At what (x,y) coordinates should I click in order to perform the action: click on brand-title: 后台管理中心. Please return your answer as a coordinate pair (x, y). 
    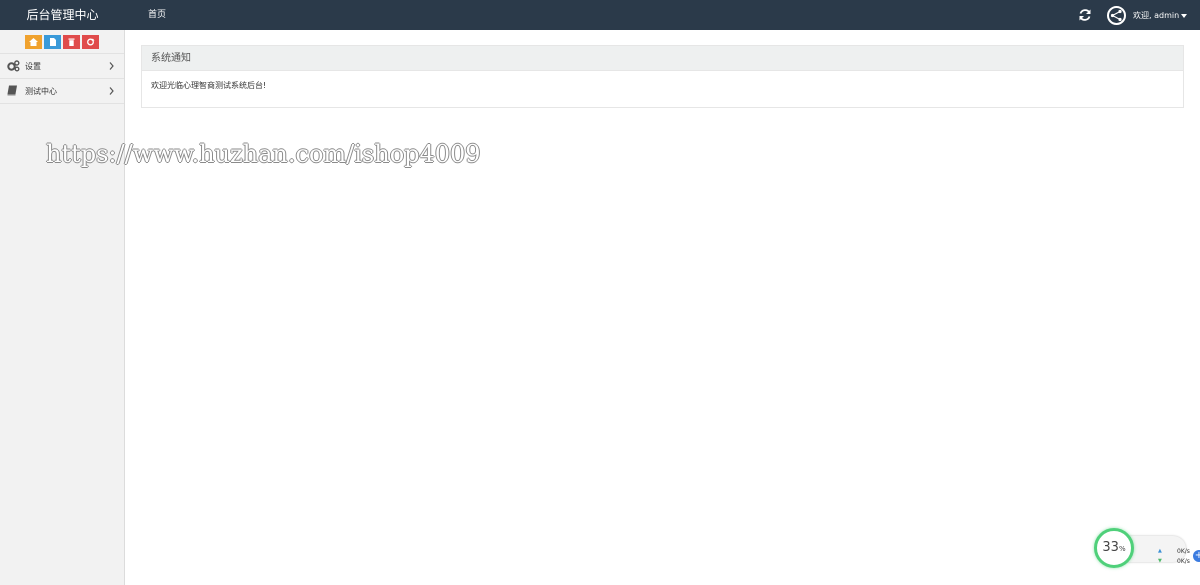
    Looking at the image, I should click on (62, 15).